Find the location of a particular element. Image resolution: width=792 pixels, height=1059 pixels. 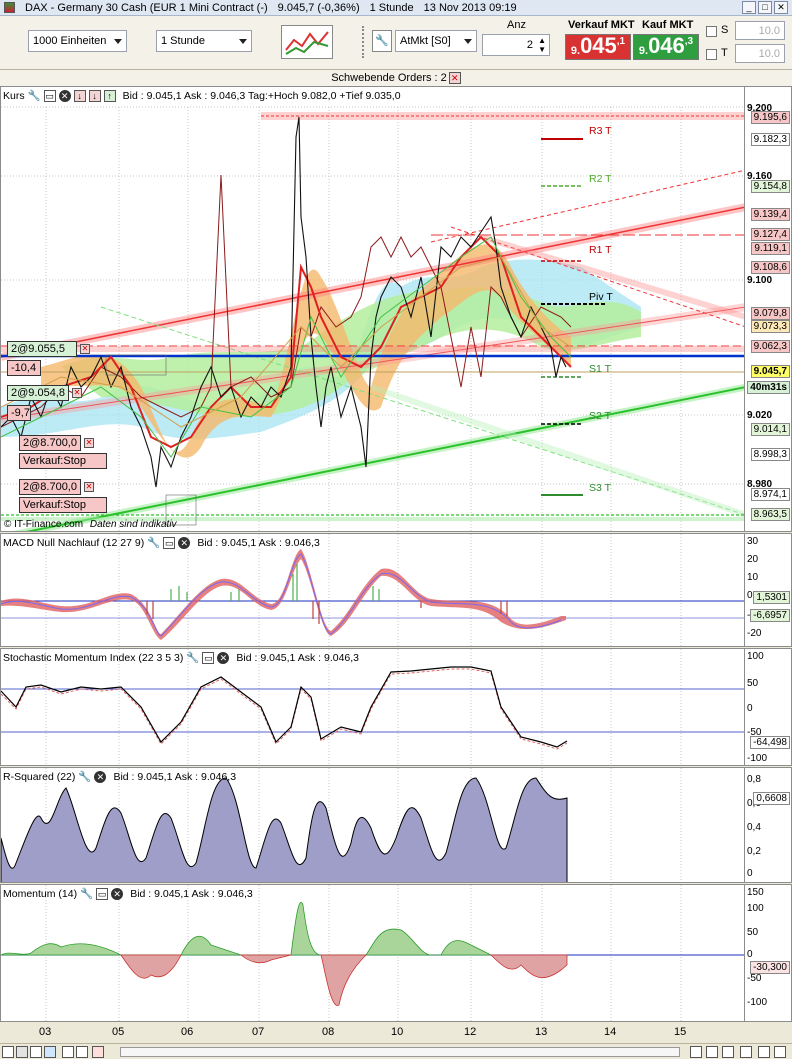

axis-tick: 150 is located at coordinates (755, 892).